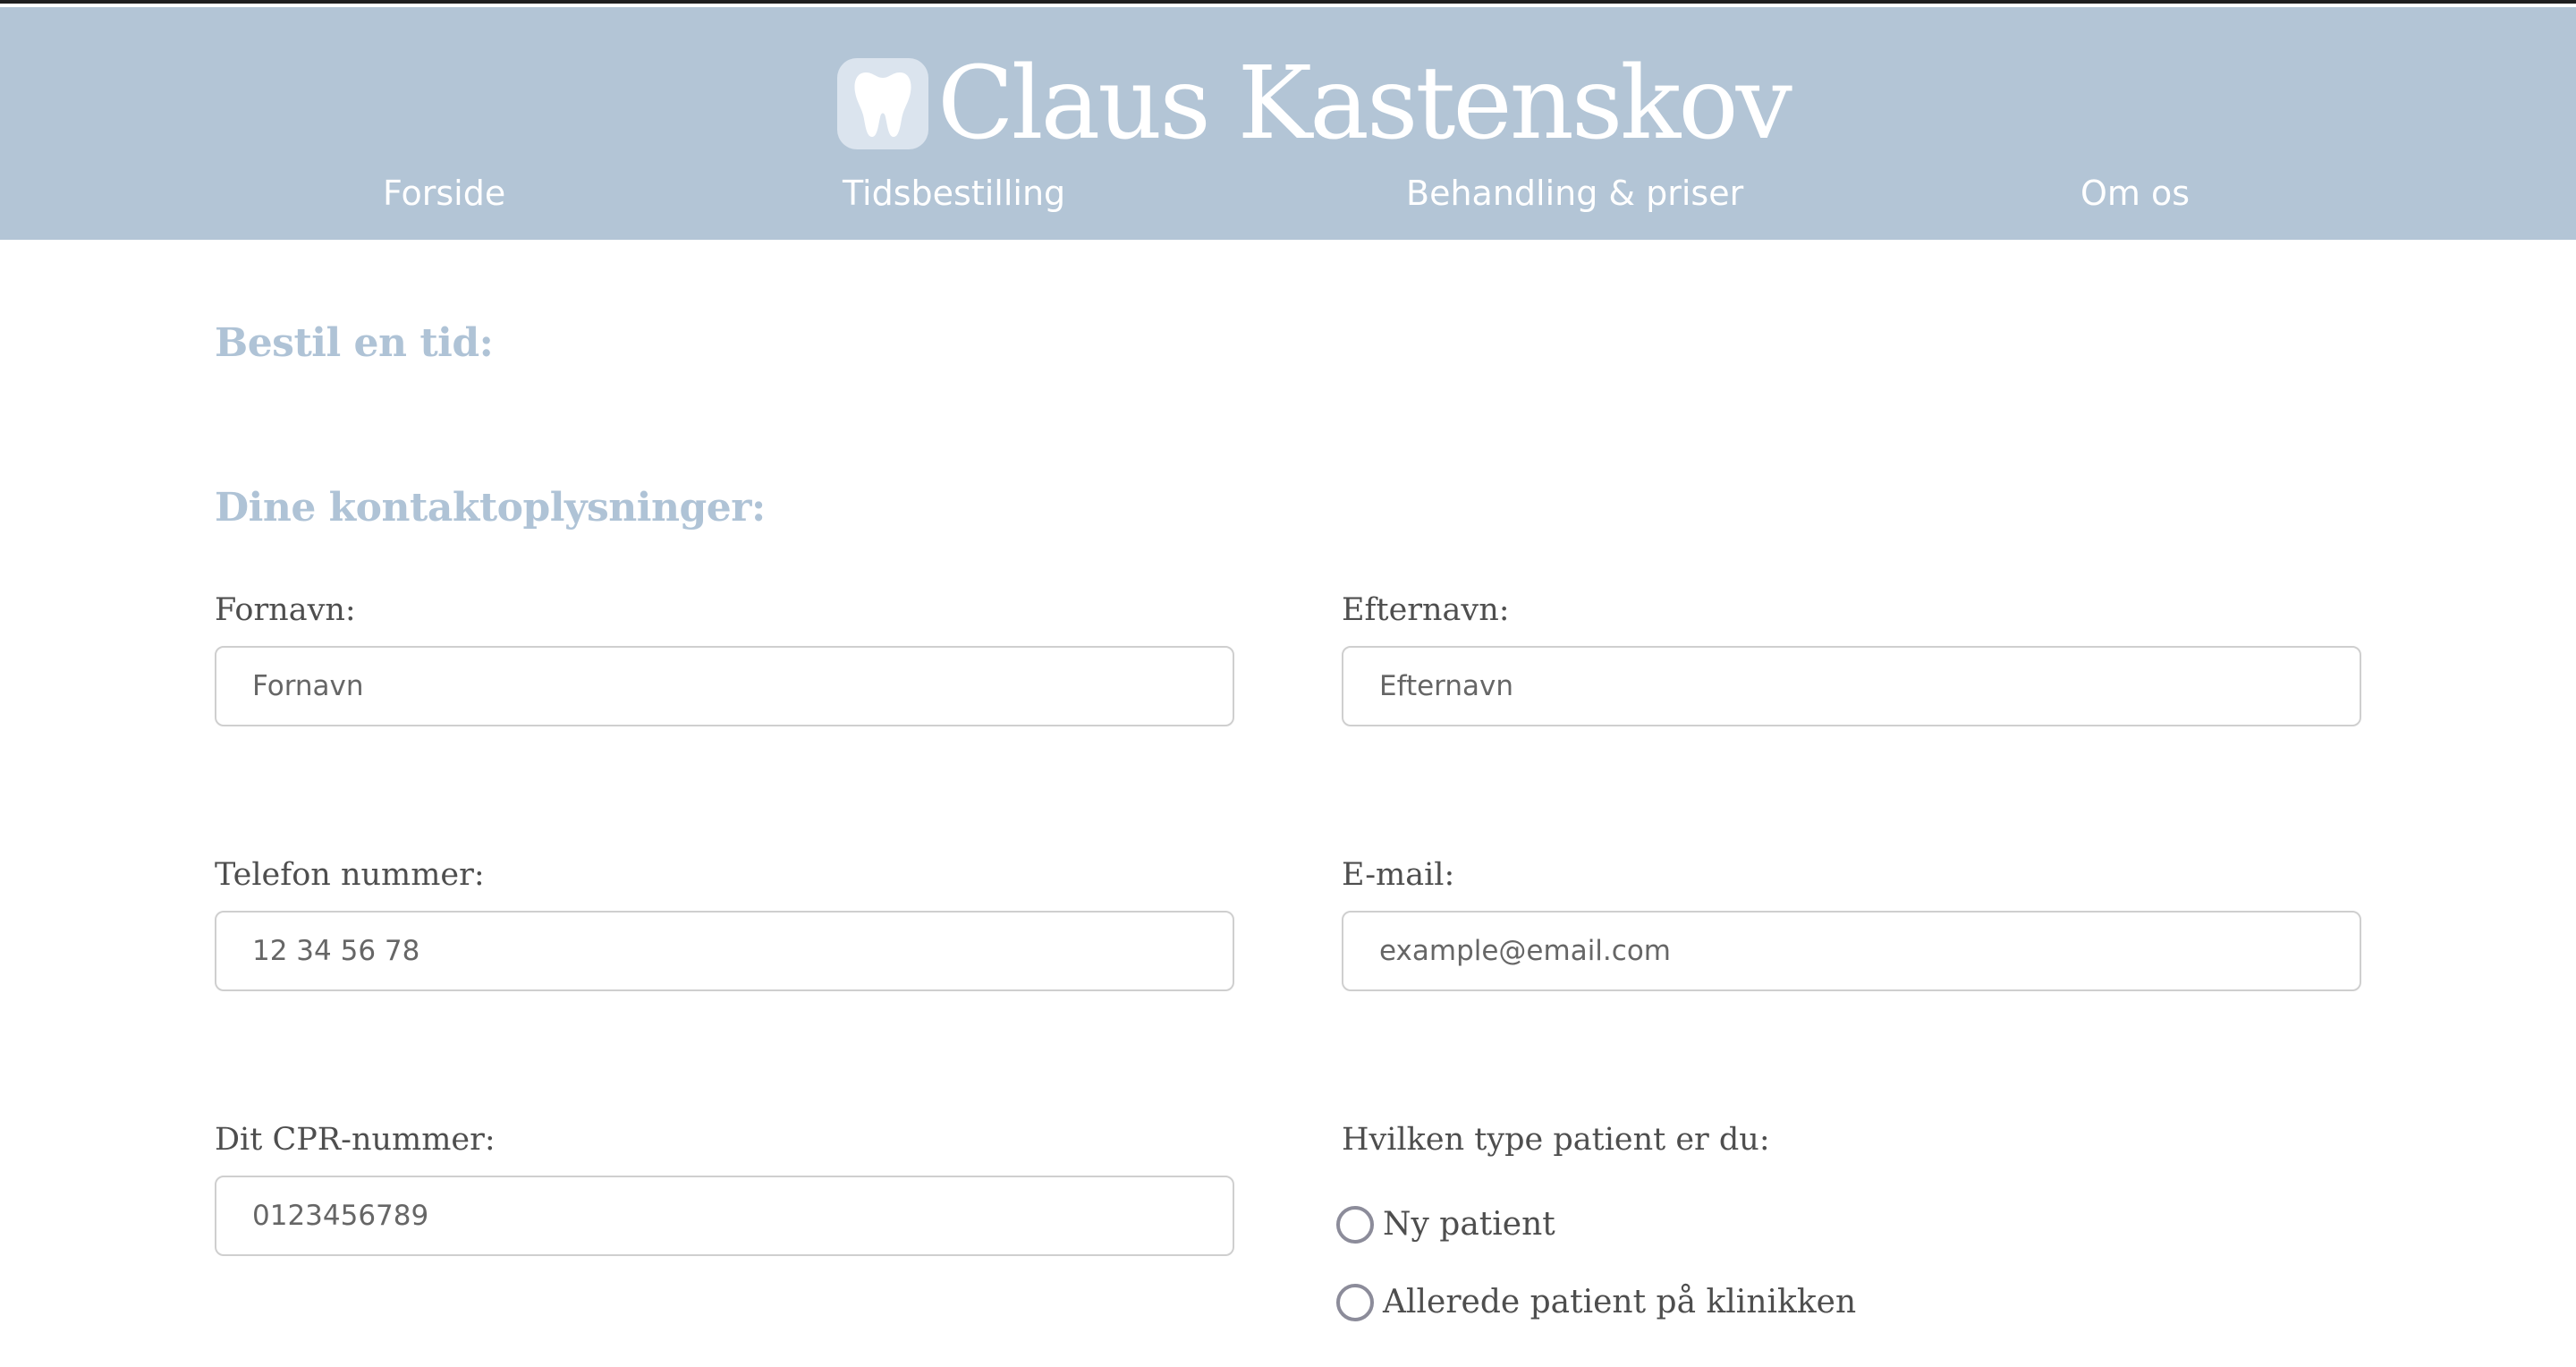 This screenshot has width=2576, height=1367. What do you see at coordinates (490, 508) in the screenshot?
I see `contact-heading: Dine kontaktoplysninger:` at bounding box center [490, 508].